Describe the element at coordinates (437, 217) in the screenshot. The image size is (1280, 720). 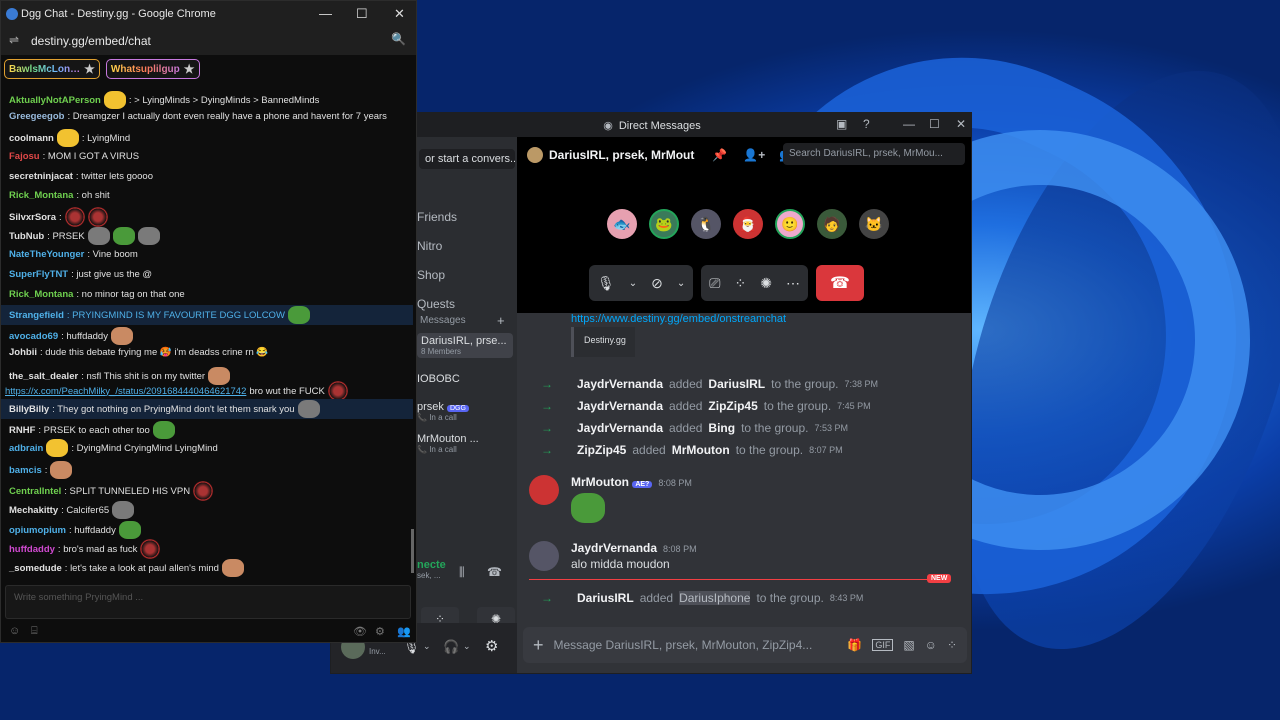
I see `nav-friends: Friends` at that location.